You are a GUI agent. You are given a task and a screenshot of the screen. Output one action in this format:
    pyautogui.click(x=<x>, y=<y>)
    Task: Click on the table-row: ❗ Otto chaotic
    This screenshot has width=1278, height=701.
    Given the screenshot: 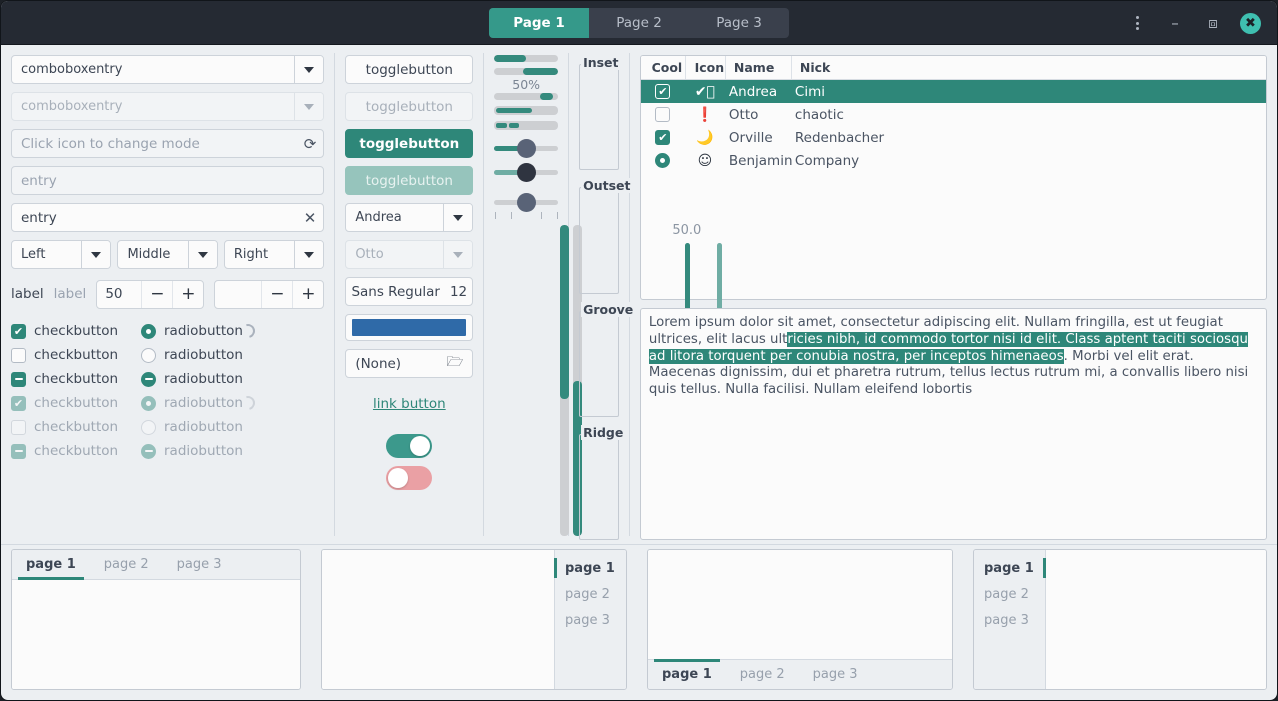 What is the action you would take?
    pyautogui.click(x=953, y=114)
    